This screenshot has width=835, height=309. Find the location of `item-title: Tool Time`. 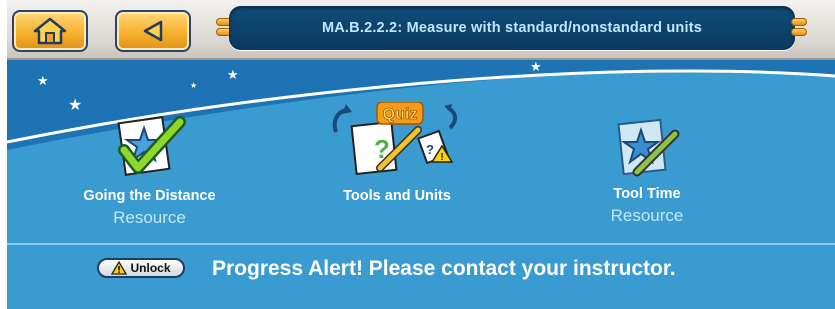

item-title: Tool Time is located at coordinates (647, 194).